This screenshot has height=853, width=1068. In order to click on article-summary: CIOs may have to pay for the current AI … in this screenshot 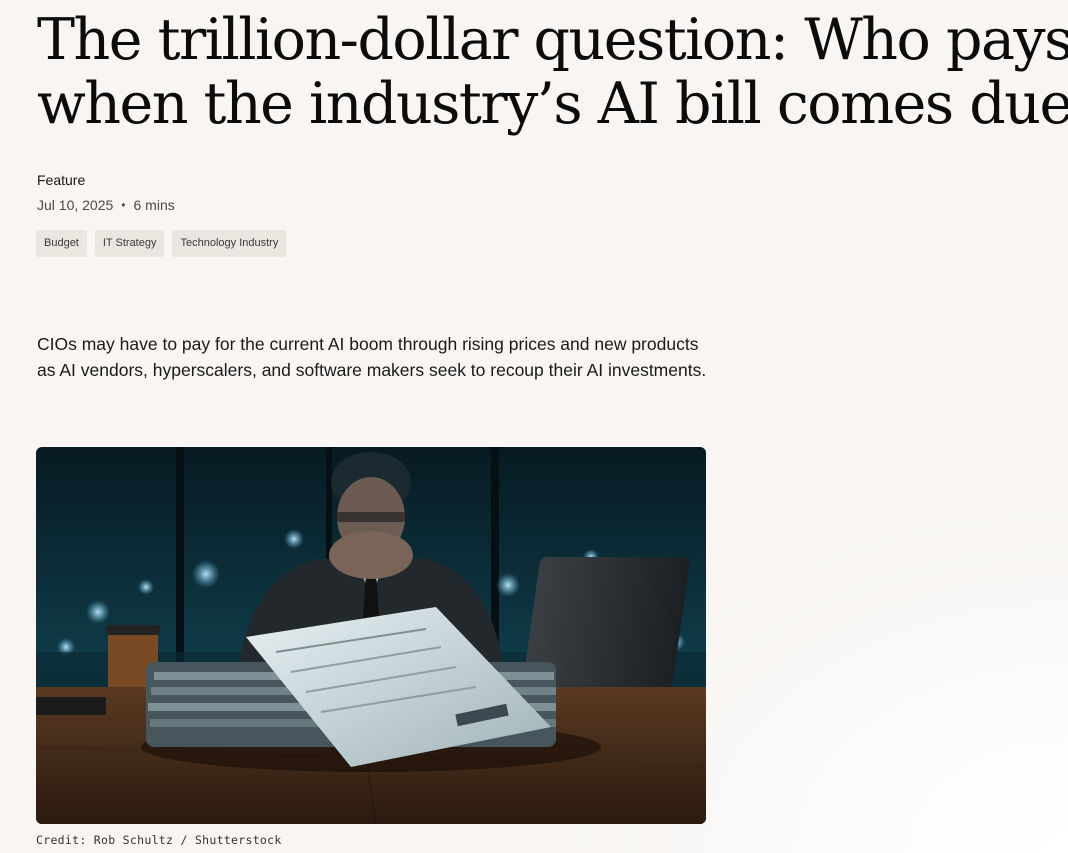, I will do `click(372, 357)`.